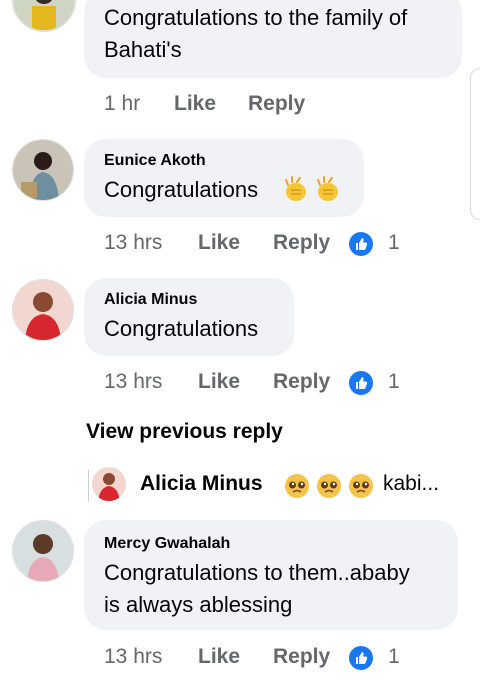 The height and width of the screenshot is (688, 480). Describe the element at coordinates (256, 17) in the screenshot. I see `comment-text-line-1: Congratulations to the family of` at that location.